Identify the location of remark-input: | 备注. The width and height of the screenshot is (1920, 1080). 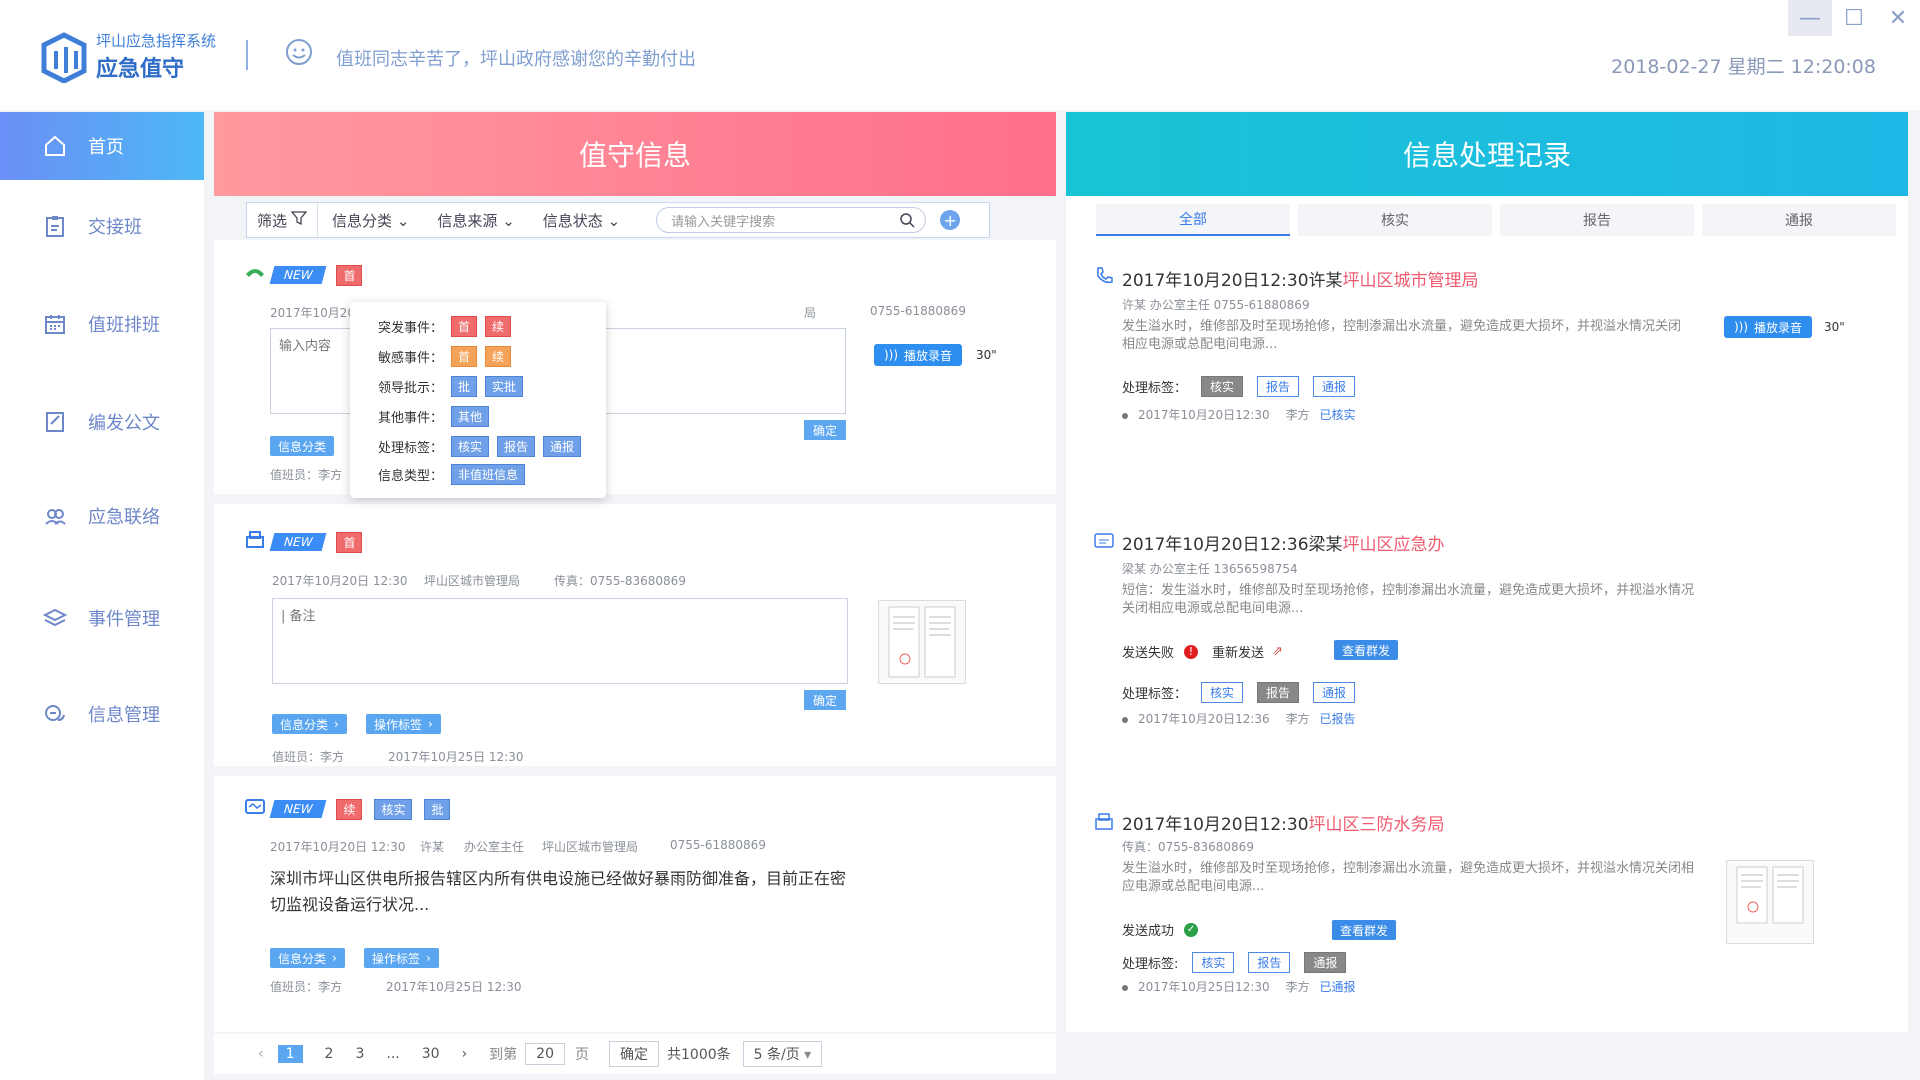
(560, 641).